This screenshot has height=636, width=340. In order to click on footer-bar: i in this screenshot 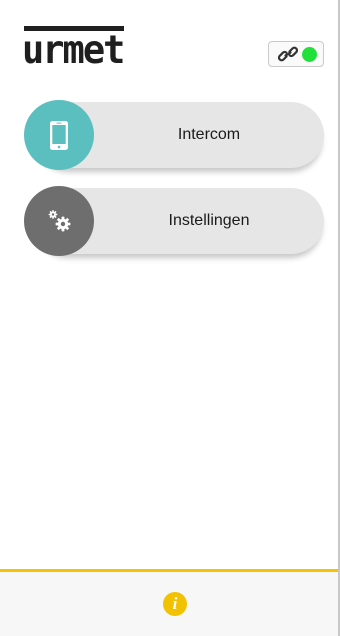, I will do `click(169, 604)`.